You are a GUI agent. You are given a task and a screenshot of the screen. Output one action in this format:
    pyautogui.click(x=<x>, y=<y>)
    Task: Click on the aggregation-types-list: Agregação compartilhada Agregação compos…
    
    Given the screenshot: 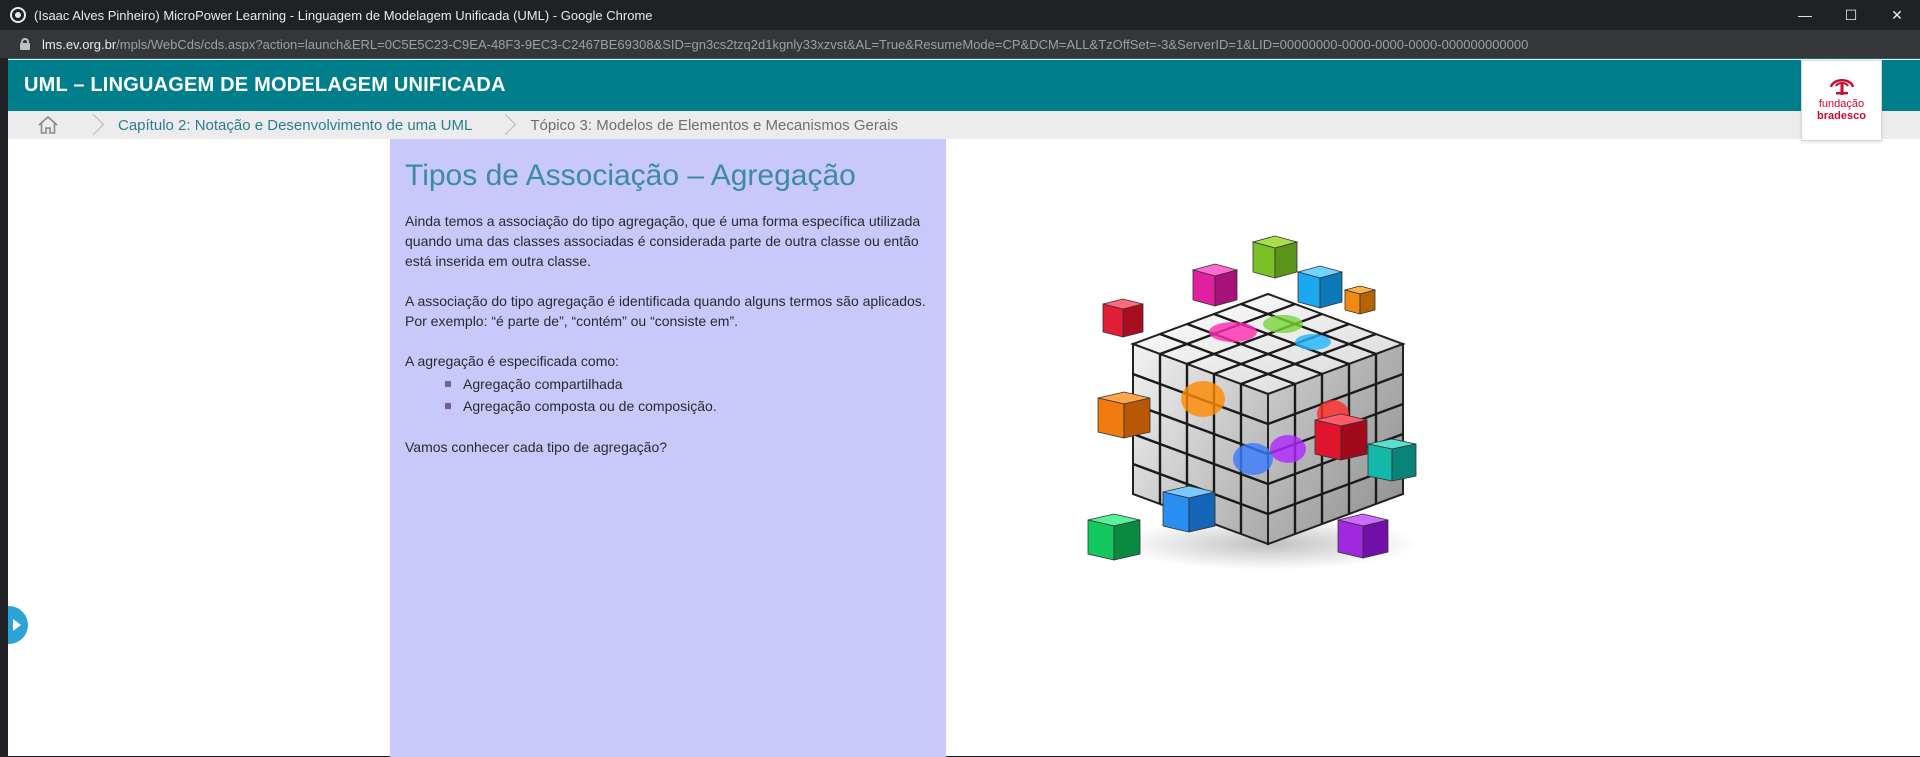 What is the action you would take?
    pyautogui.click(x=688, y=395)
    